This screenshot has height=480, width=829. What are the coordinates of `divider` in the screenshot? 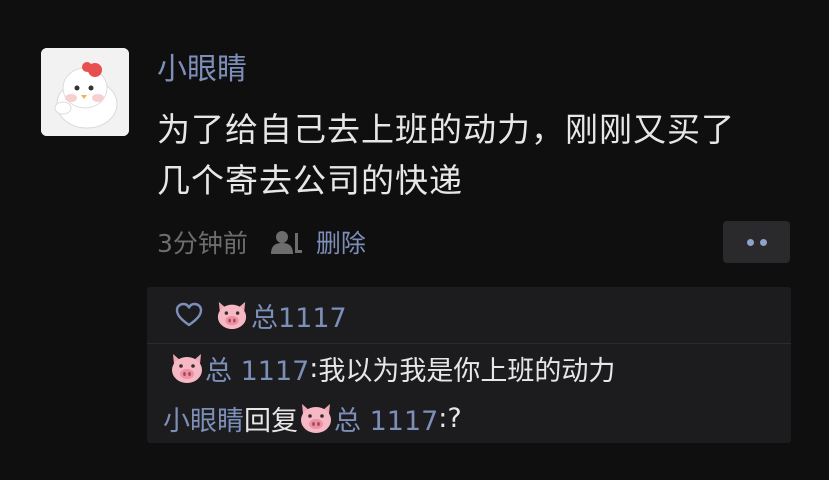 It's located at (469, 343).